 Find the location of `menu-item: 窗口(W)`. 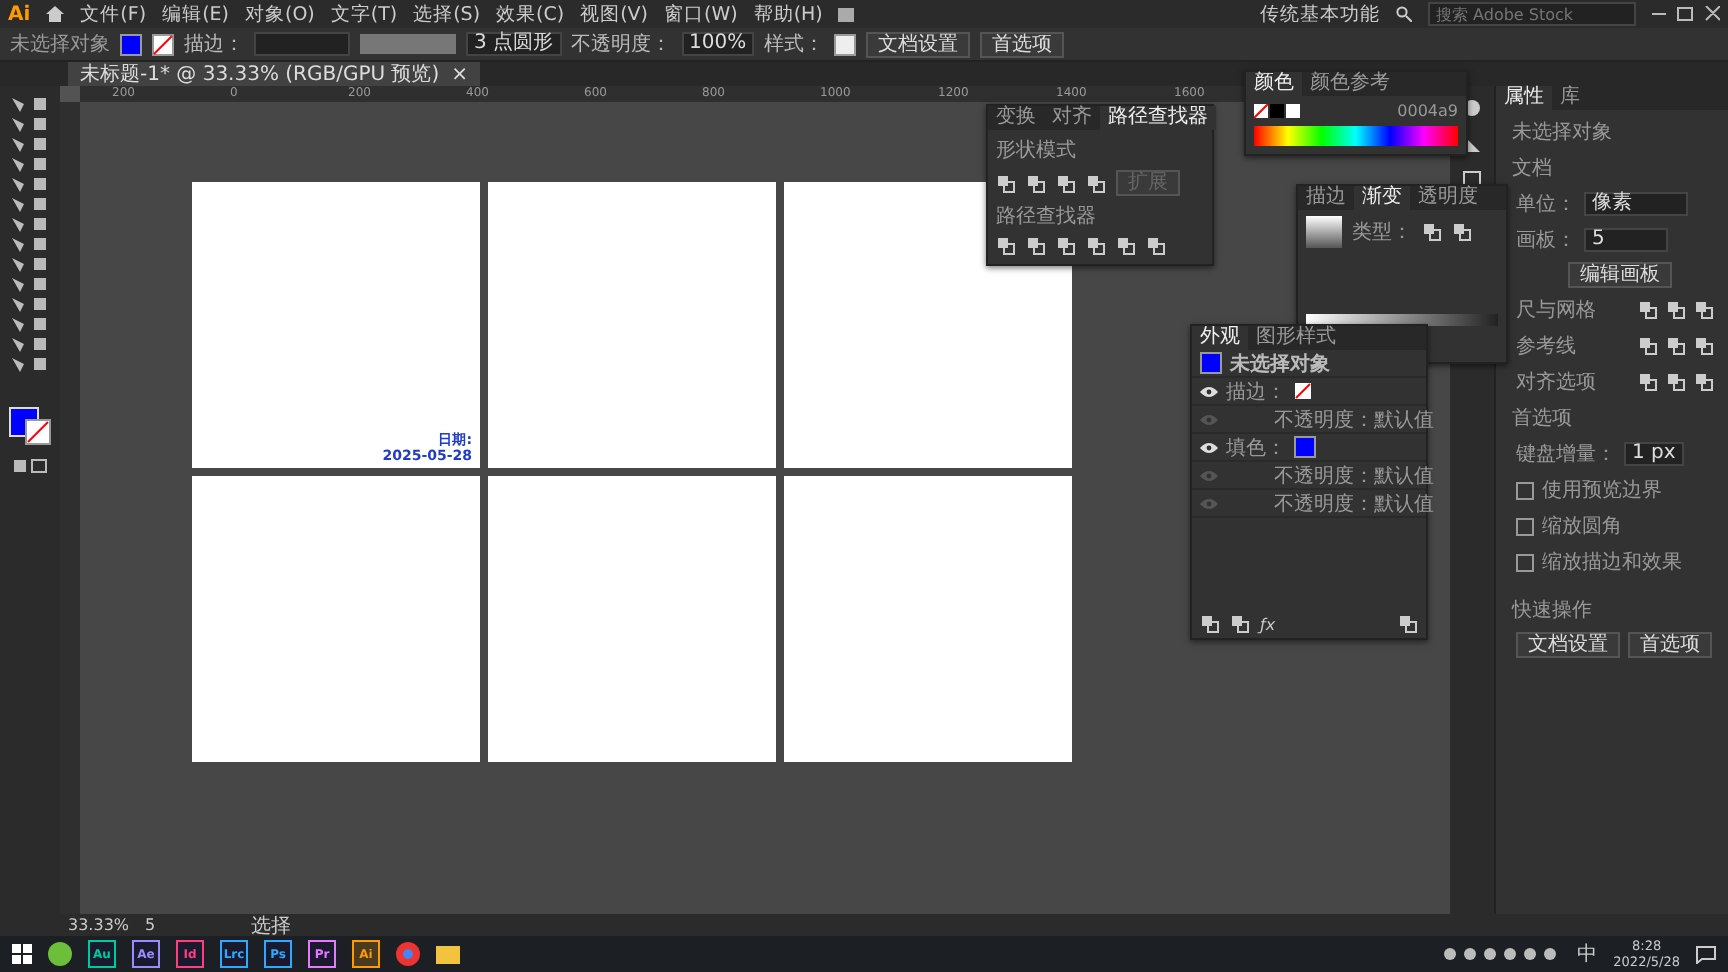

menu-item: 窗口(W) is located at coordinates (701, 14).